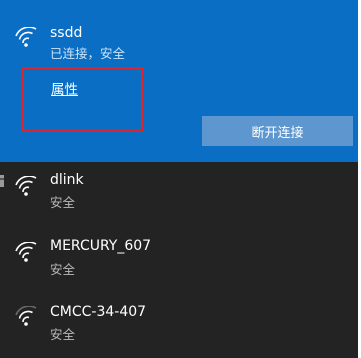 The image size is (361, 358). What do you see at coordinates (98, 312) in the screenshot?
I see `network-ssid: CMCC-34-407` at bounding box center [98, 312].